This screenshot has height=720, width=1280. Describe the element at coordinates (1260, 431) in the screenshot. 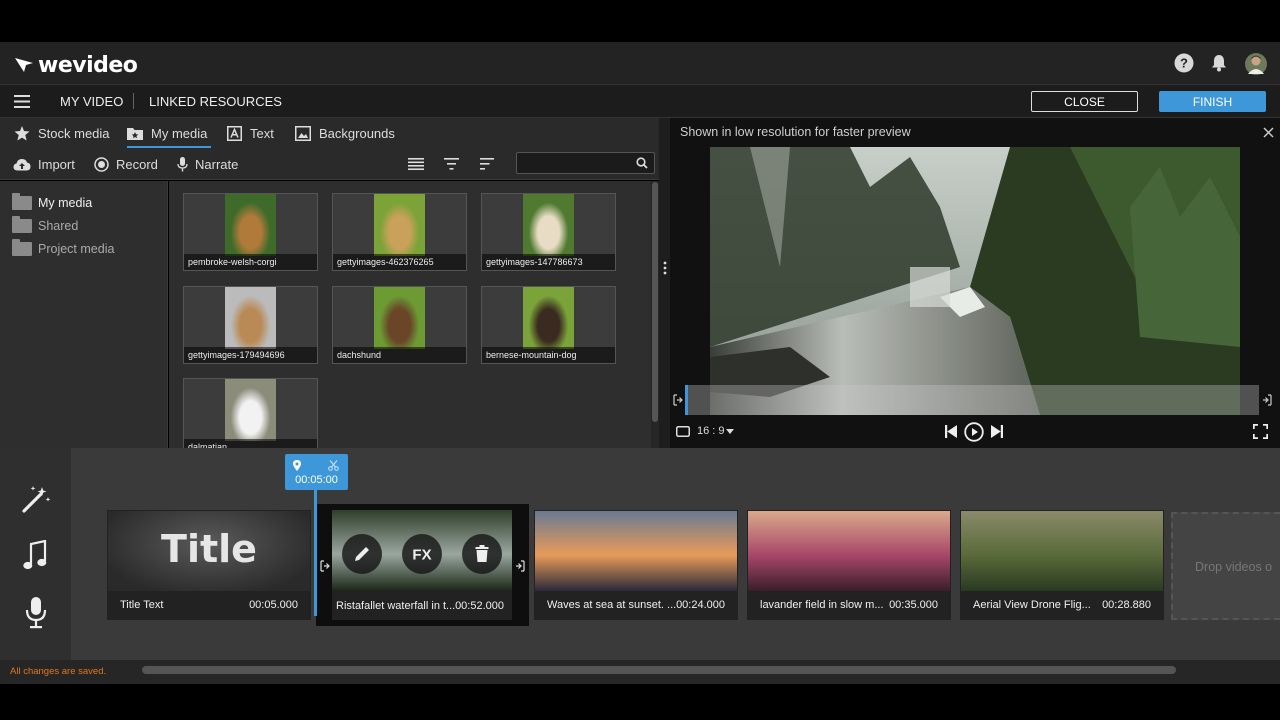

I see `fullscreen-icon` at that location.